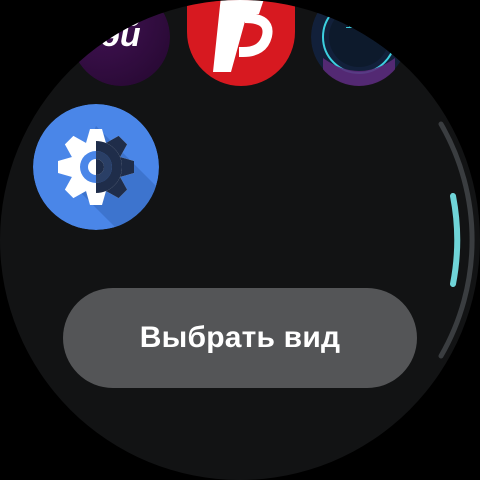  I want to click on dial-app-icon: 10, so click(359, 43).